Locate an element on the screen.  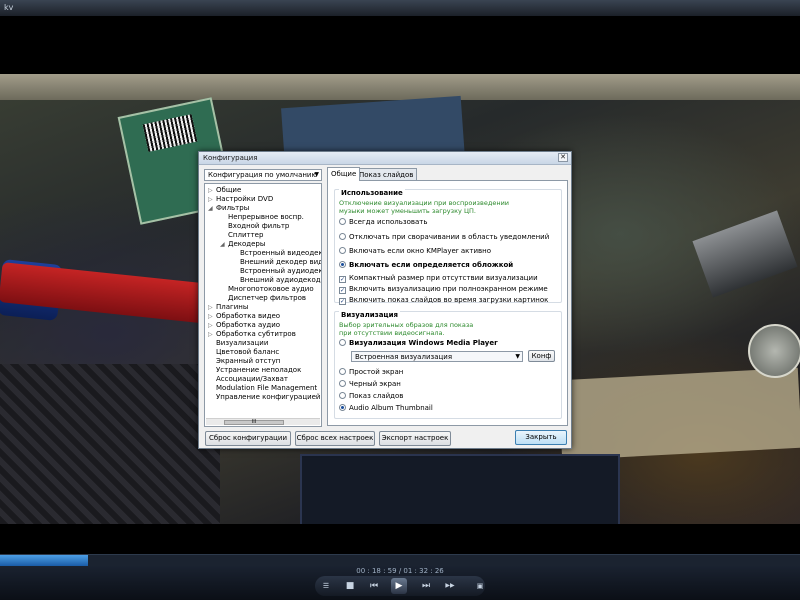
close-icon: ✕ is located at coordinates (563, 157).